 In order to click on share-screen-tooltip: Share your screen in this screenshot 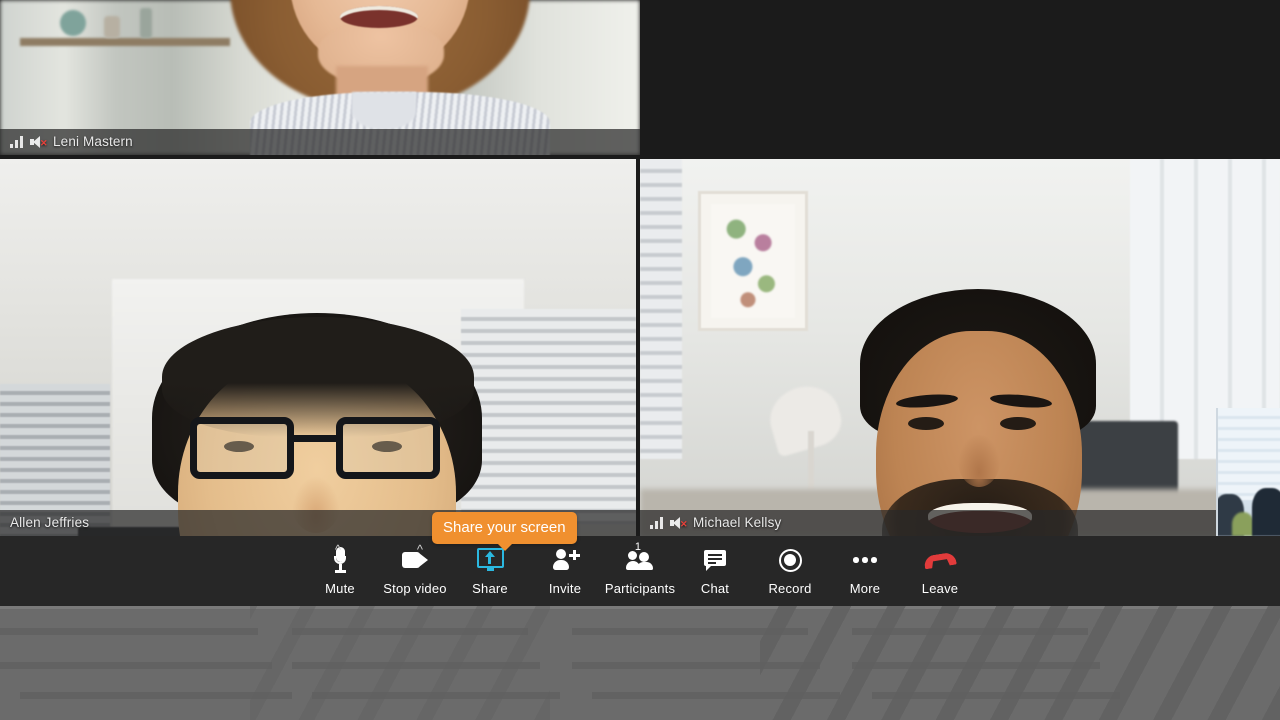, I will do `click(504, 531)`.